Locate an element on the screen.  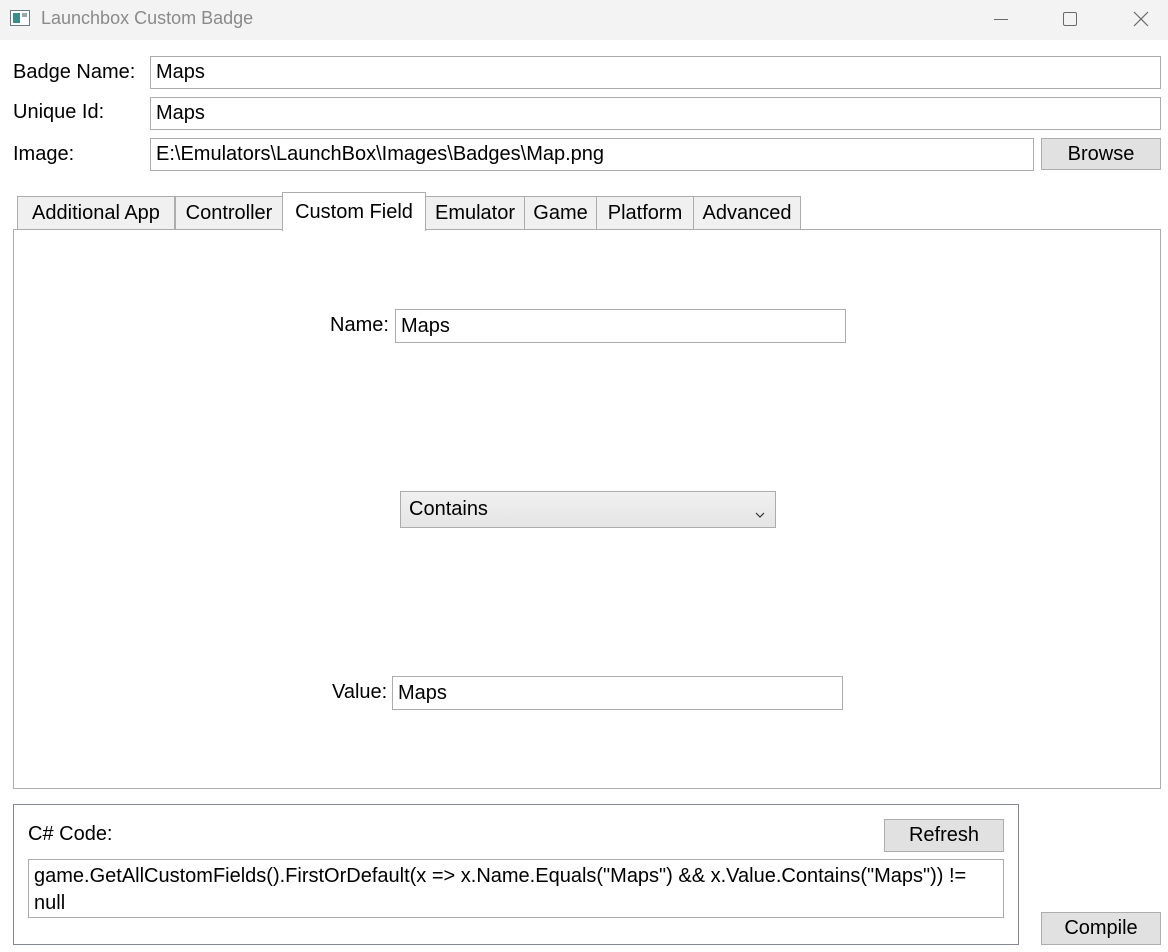
window-title: Launchbox Custom Badge is located at coordinates (147, 18).